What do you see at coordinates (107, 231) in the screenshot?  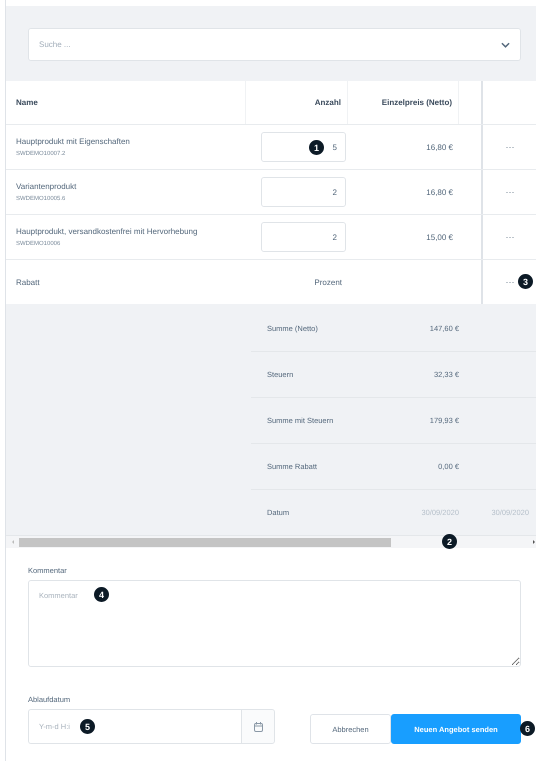 I see `product-name: Hauptprodukt, versandkostenfrei mit Hervorhebung` at bounding box center [107, 231].